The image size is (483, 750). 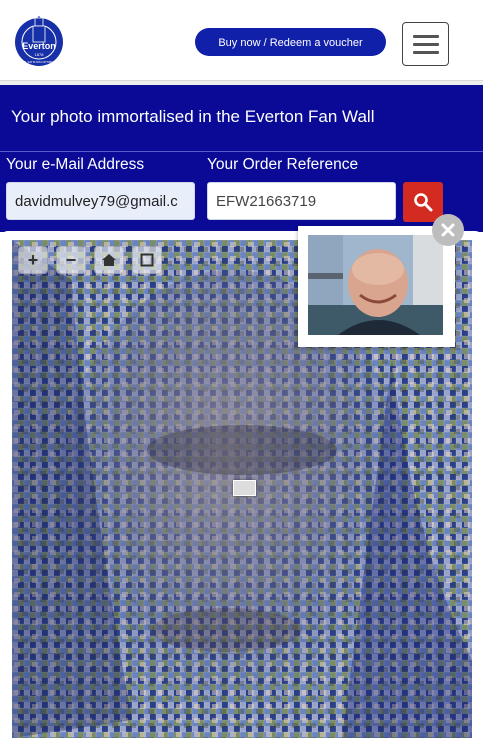 I want to click on zoom-out-button: −, so click(x=71, y=260).